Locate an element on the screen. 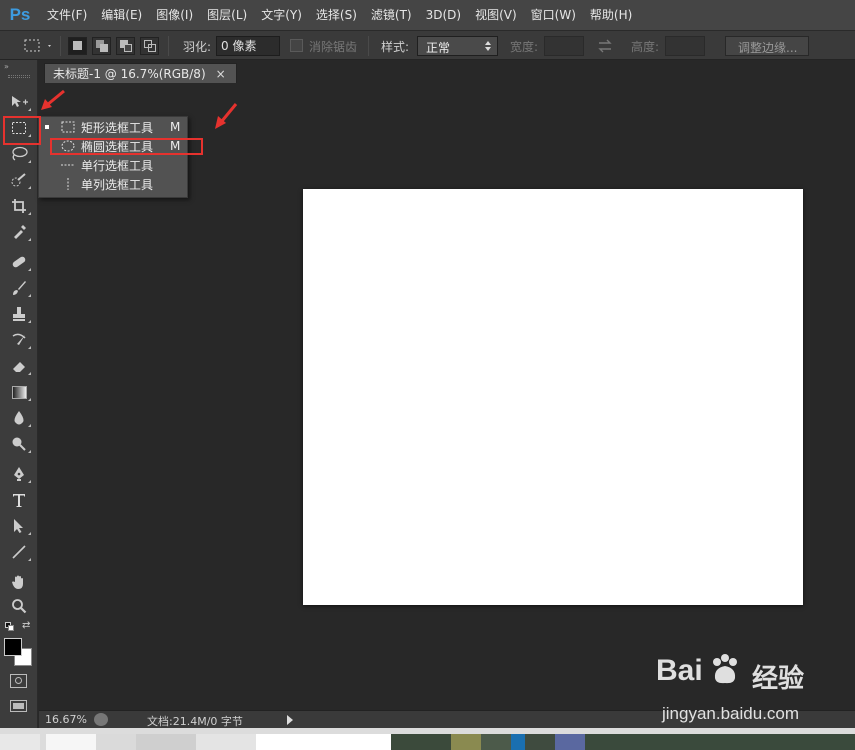  flyout-item-label: 单行选框工具 is located at coordinates (117, 165).